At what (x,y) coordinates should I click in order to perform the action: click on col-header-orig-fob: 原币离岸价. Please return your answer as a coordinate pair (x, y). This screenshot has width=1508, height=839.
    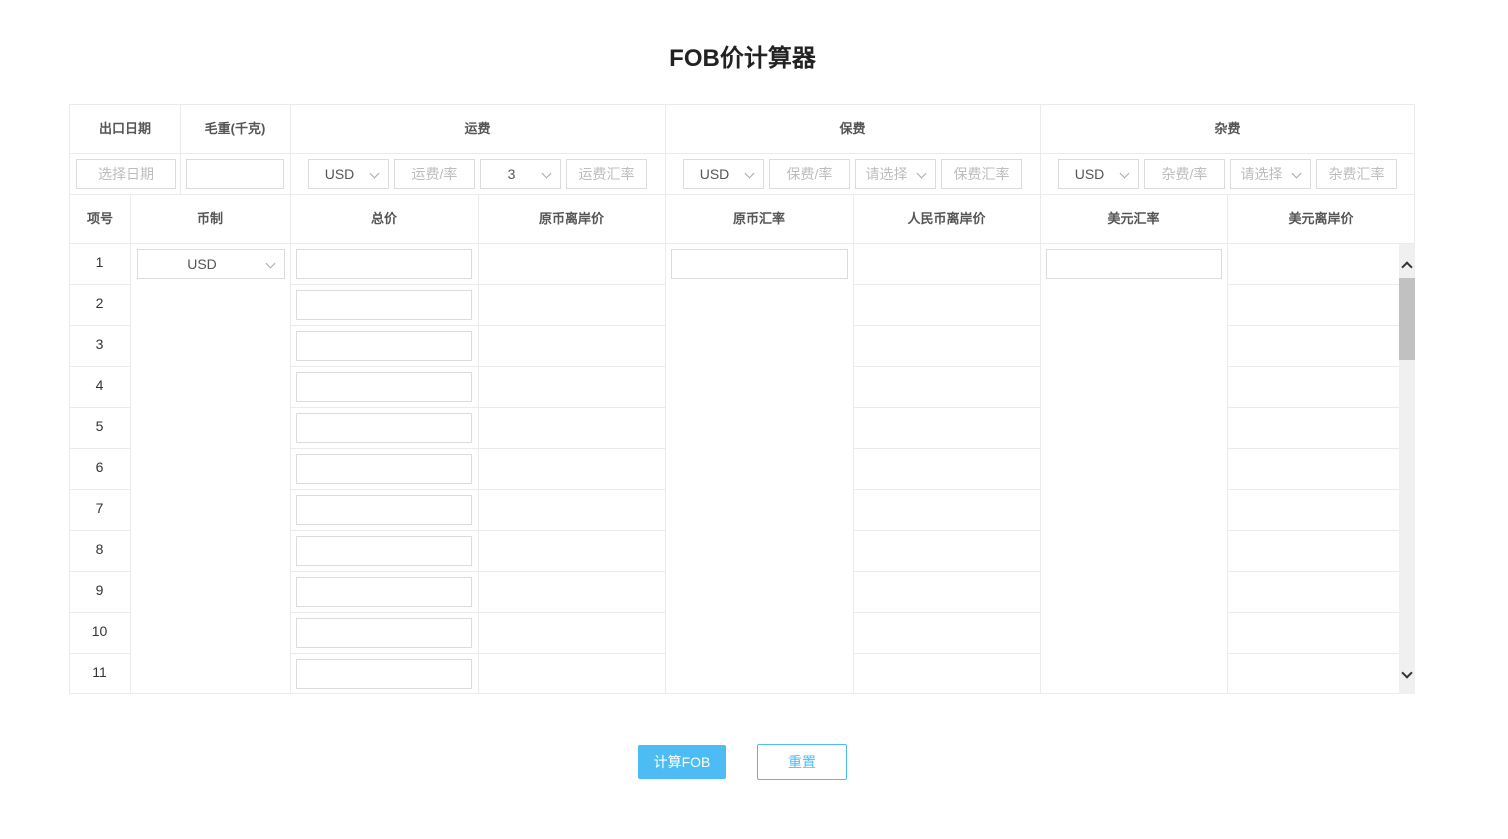
    Looking at the image, I should click on (571, 218).